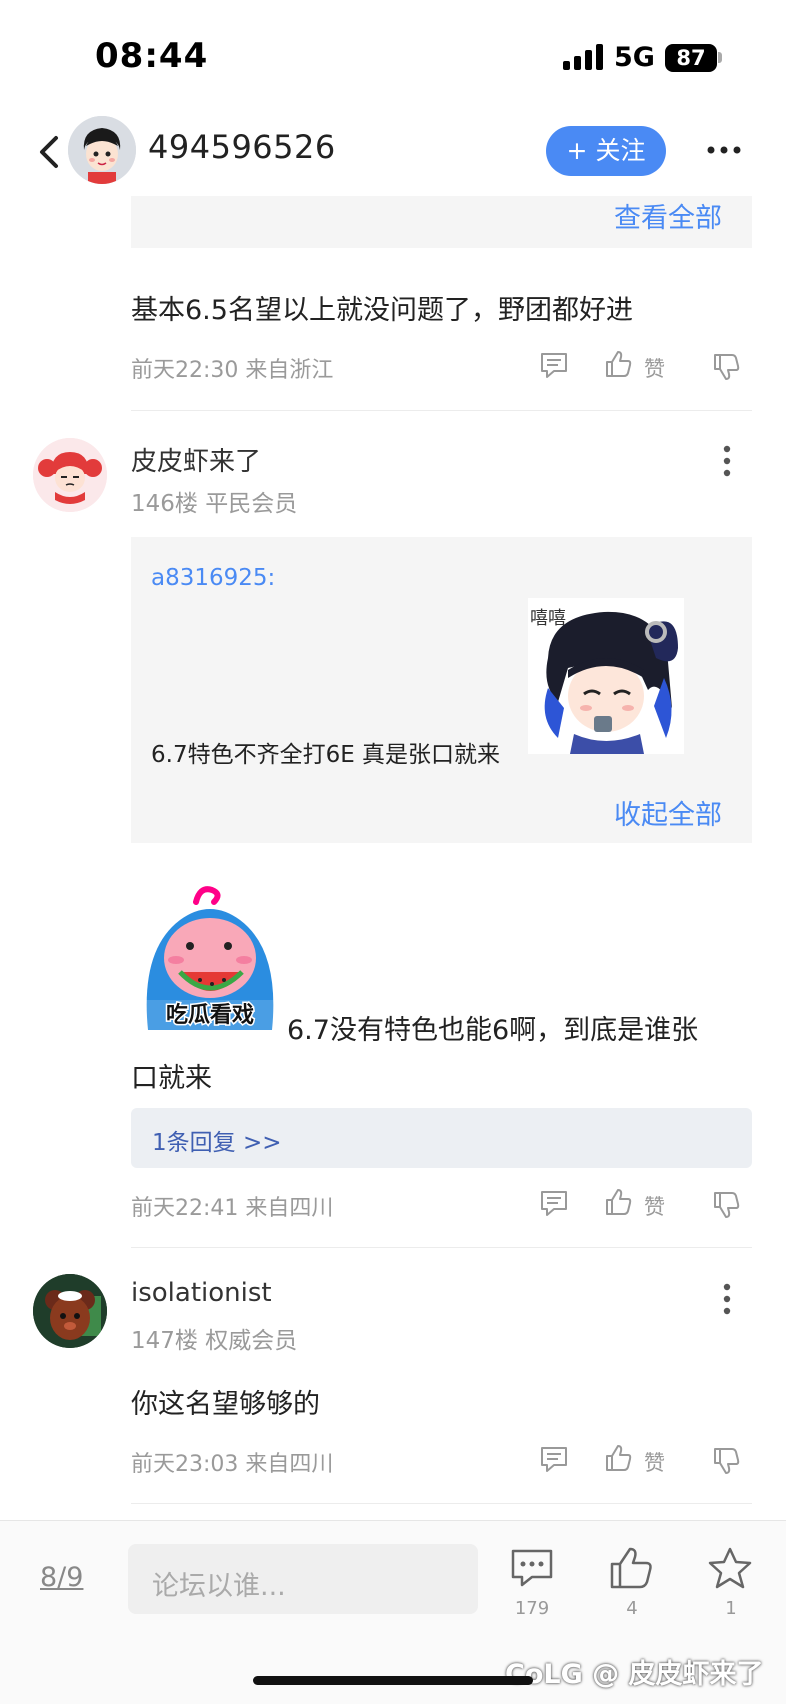 The image size is (786, 1704). What do you see at coordinates (634, 1674) in the screenshot?
I see `watermark: CoLG @ 皮皮虾来了` at bounding box center [634, 1674].